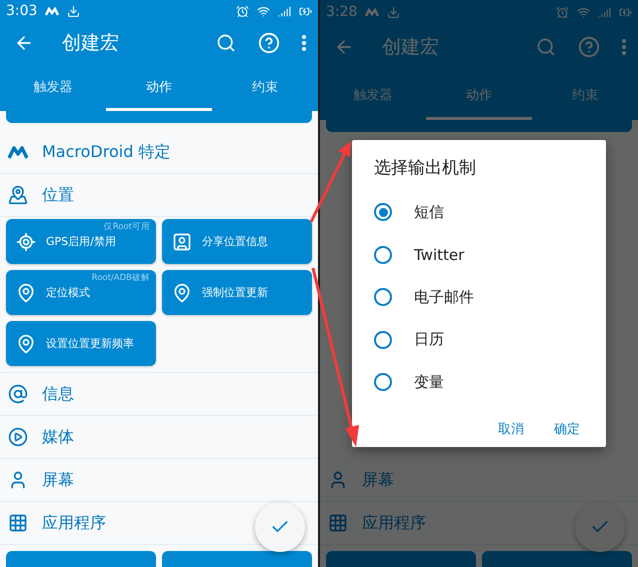  Describe the element at coordinates (121, 278) in the screenshot. I see `requirement-note: Root/ADB破解` at that location.